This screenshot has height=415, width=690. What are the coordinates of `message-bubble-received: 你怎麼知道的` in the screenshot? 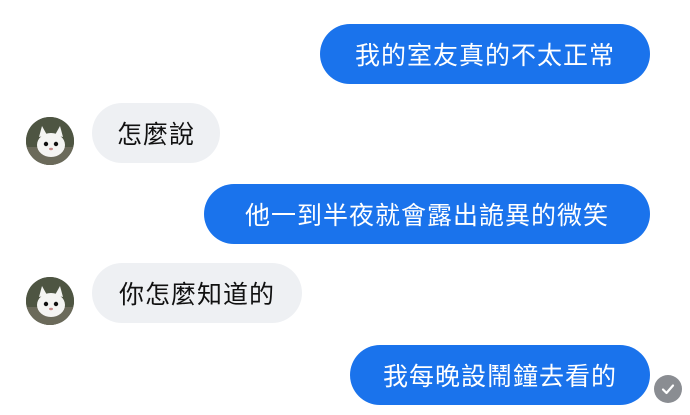 It's located at (197, 293).